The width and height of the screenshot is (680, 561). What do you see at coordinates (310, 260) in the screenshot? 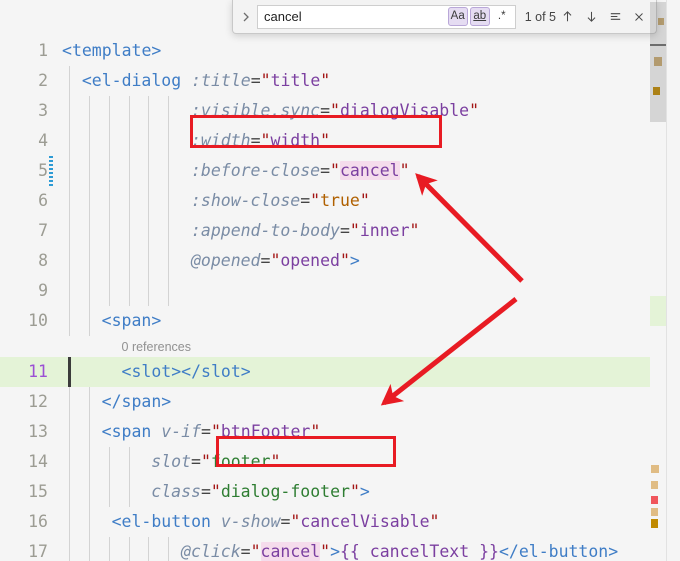
I see `code-token: opened` at bounding box center [310, 260].